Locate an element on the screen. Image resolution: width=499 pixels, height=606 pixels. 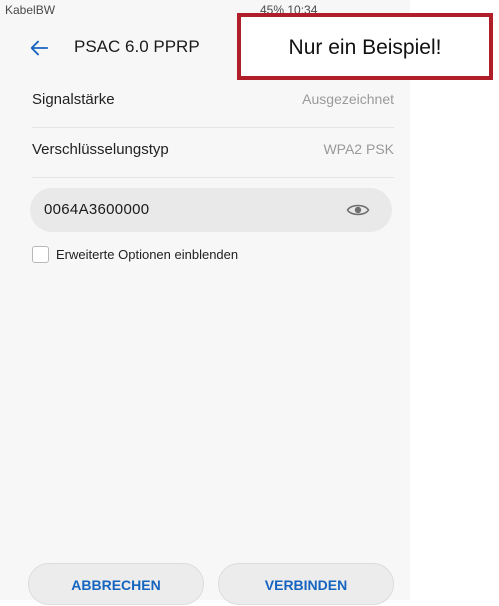
network-title: PSAC 6.0 PPRP is located at coordinates (137, 46).